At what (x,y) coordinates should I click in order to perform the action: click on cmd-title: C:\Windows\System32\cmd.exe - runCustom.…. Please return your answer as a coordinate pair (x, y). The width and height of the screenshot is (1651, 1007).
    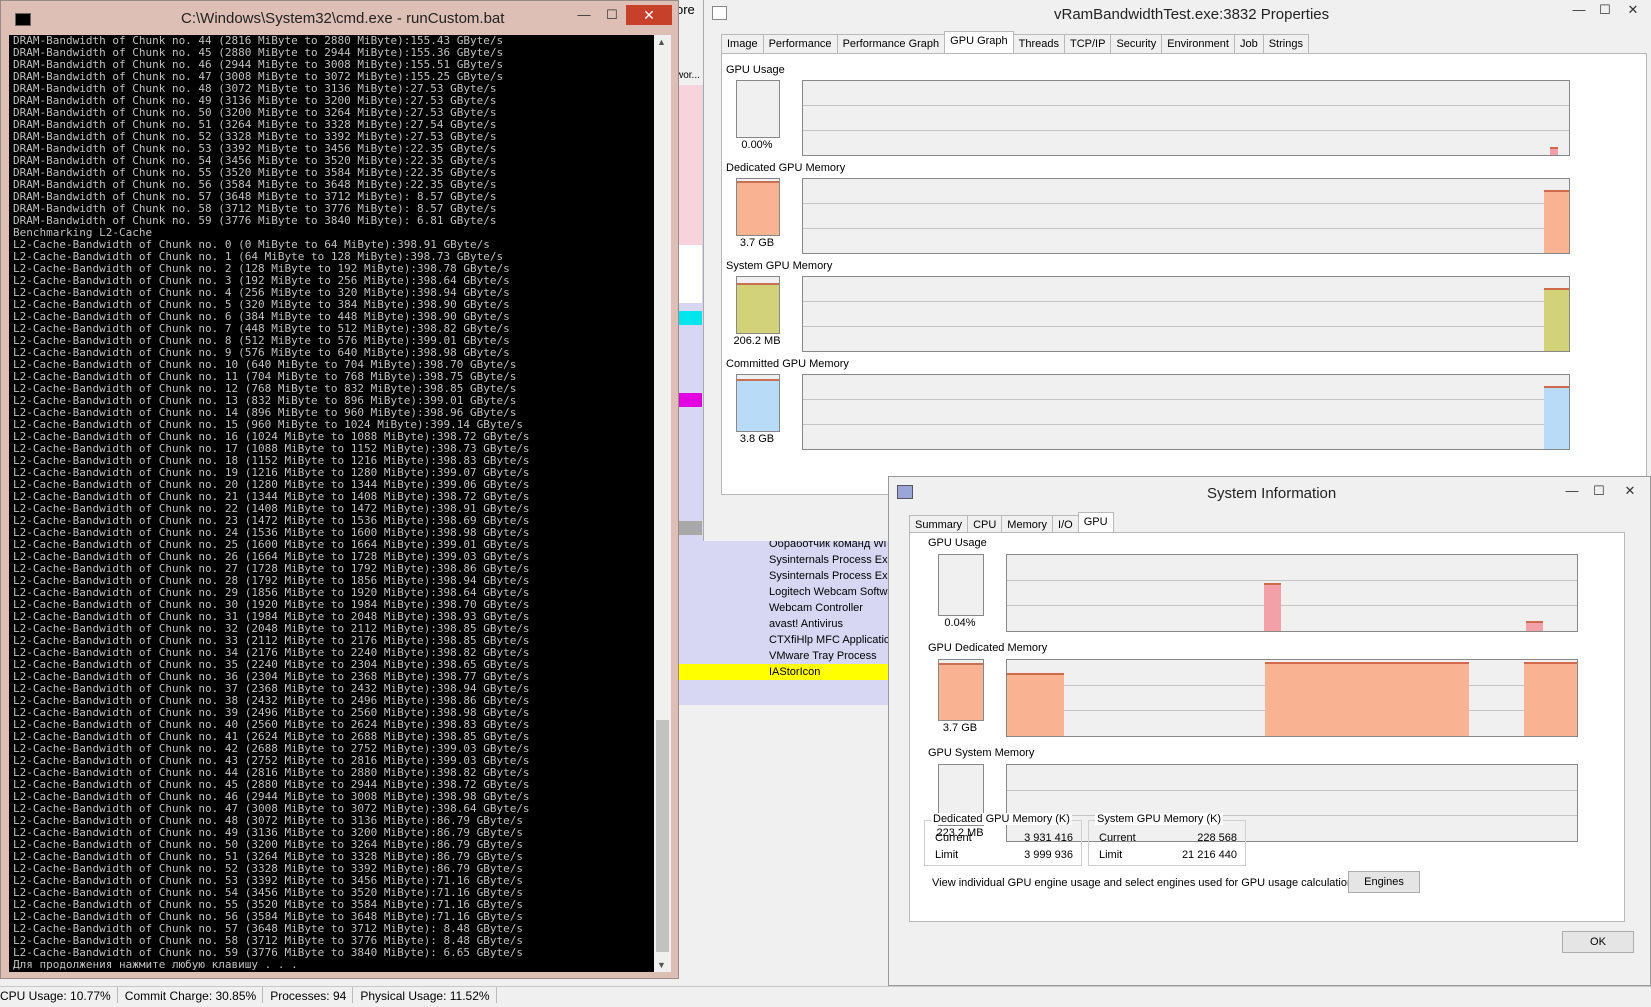
    Looking at the image, I should click on (343, 18).